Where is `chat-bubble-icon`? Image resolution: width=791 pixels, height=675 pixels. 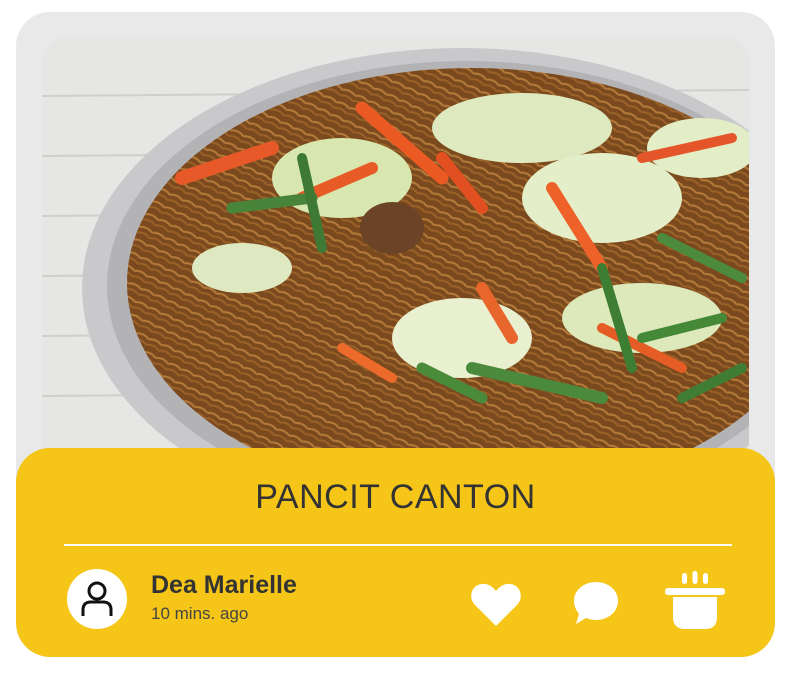
chat-bubble-icon is located at coordinates (596, 603).